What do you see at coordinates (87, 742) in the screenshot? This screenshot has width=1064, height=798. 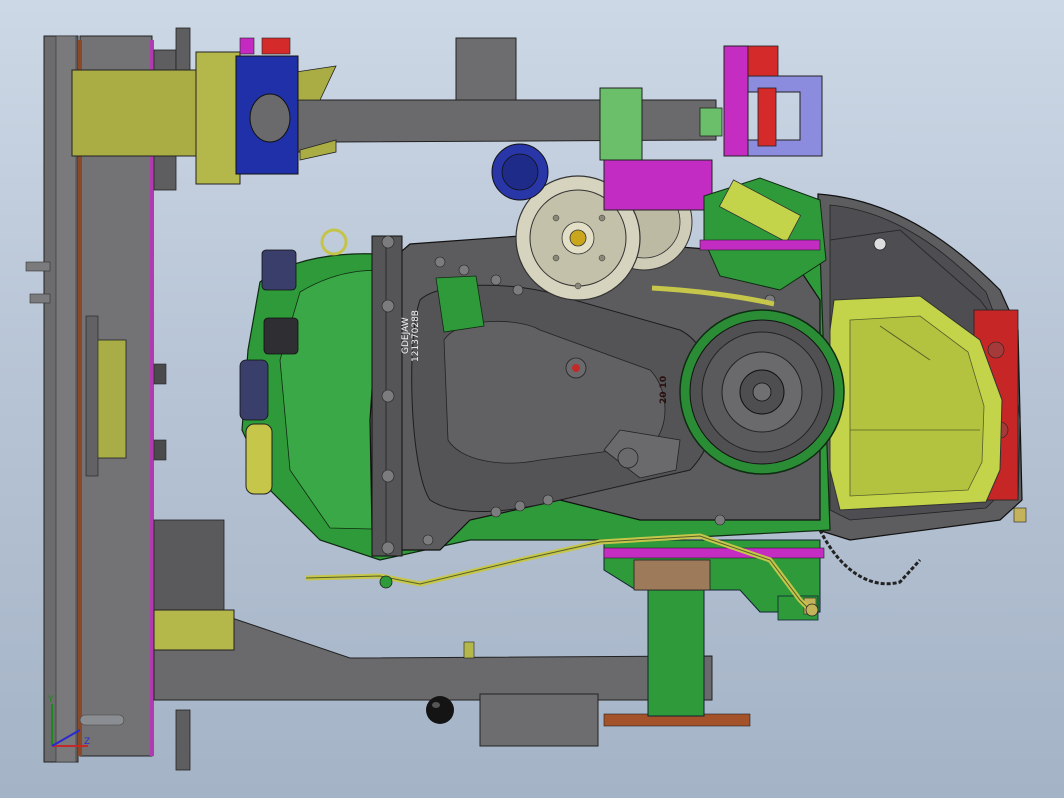 I see `z-axis-label: Z` at bounding box center [87, 742].